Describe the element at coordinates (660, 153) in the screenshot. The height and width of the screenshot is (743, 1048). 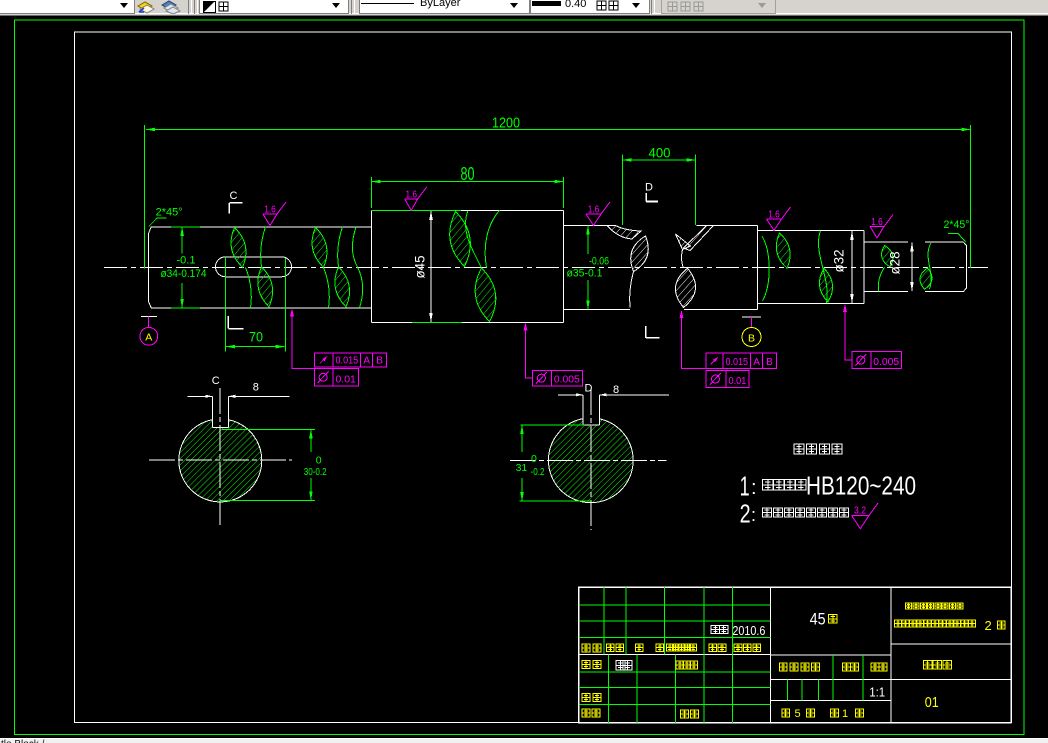
I see `svg-text: 400` at that location.